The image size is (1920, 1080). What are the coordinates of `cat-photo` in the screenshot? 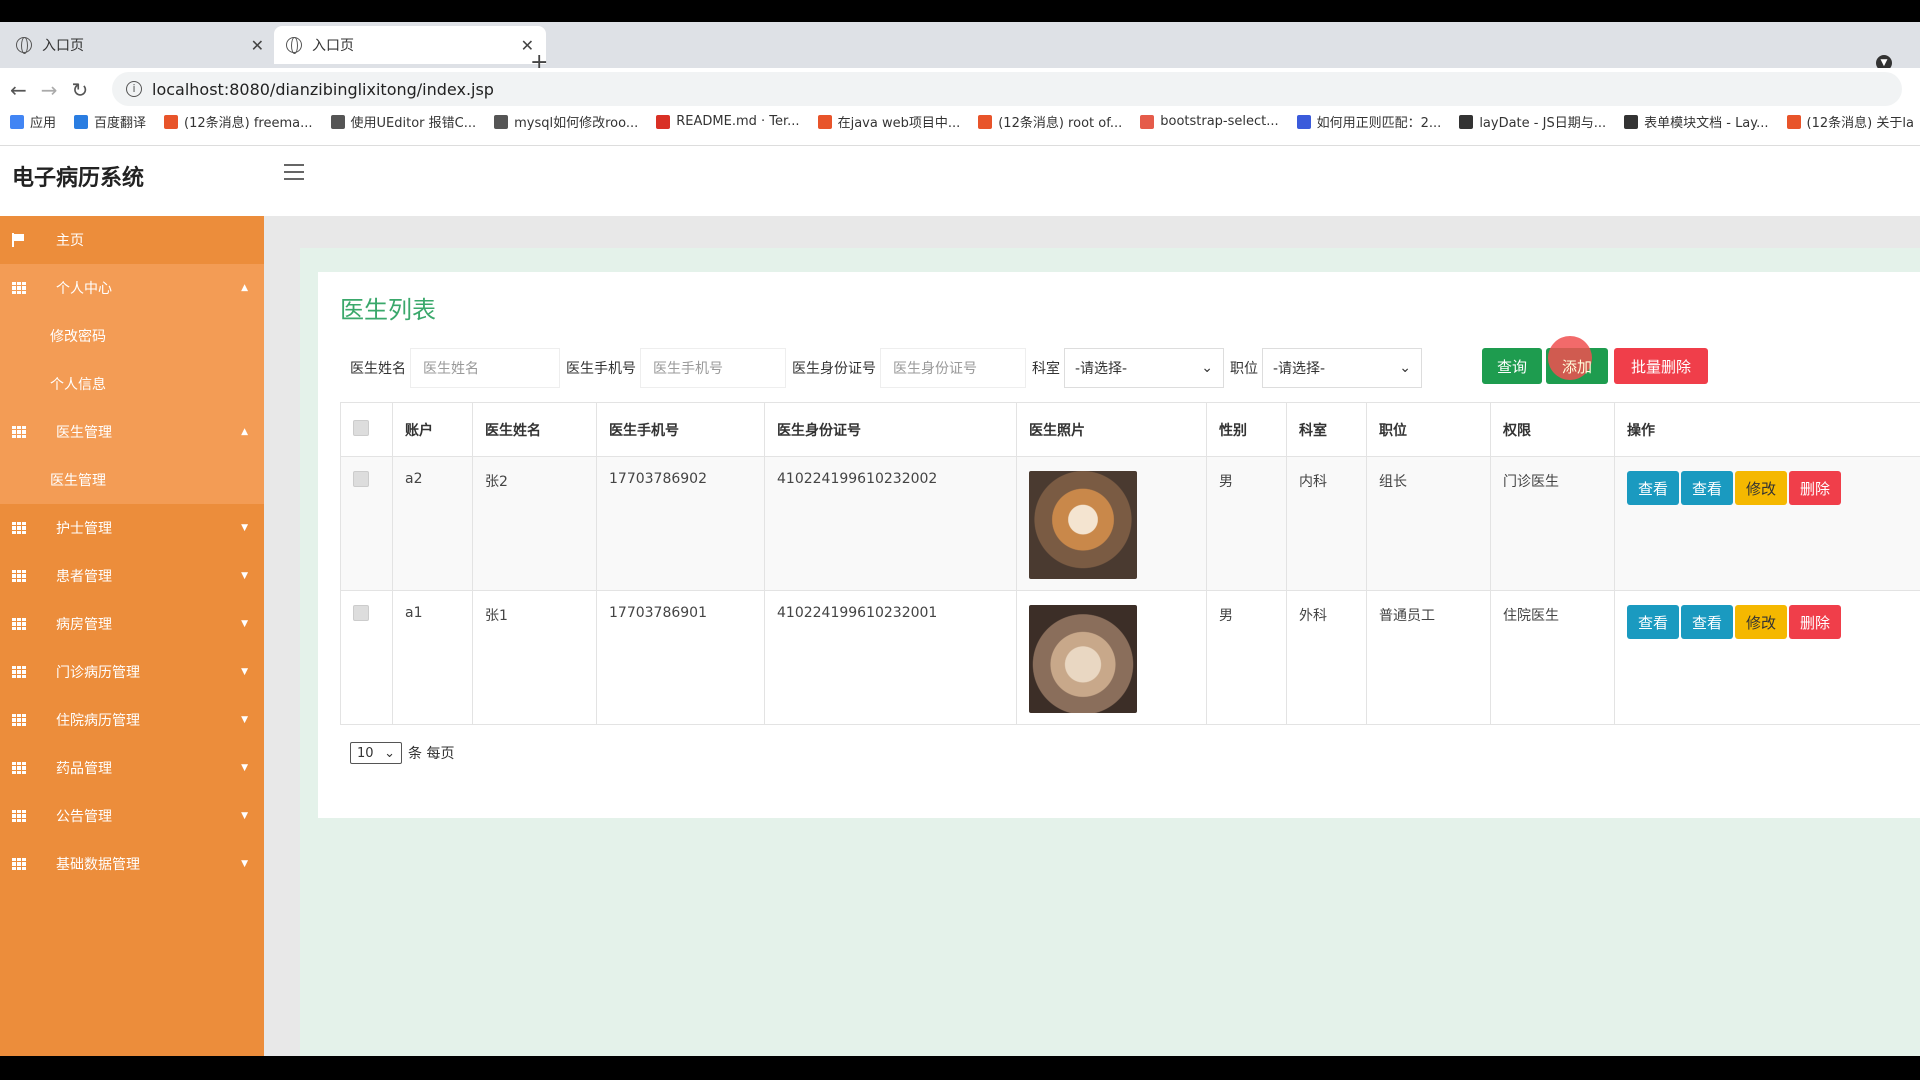 It's located at (1083, 659).